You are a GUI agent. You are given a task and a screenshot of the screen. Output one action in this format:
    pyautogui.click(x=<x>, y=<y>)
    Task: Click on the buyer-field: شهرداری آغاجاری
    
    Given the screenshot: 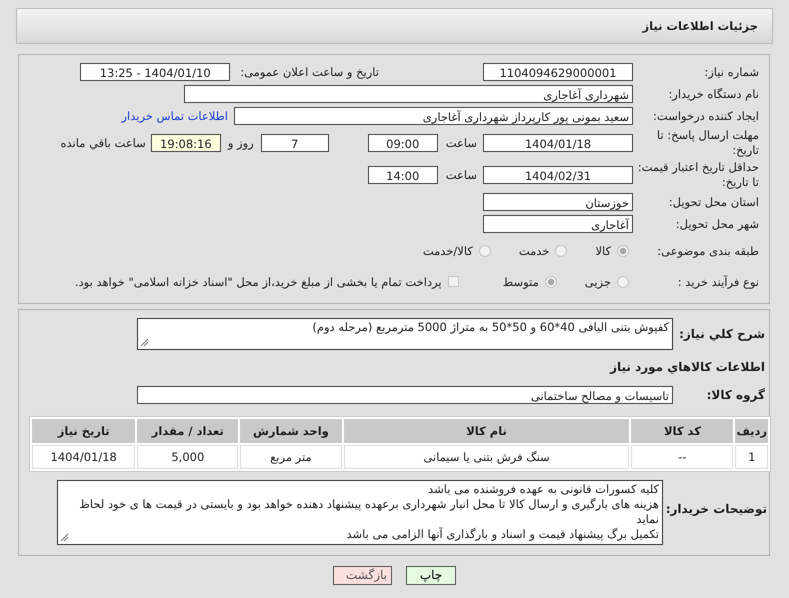 What is the action you would take?
    pyautogui.click(x=408, y=94)
    